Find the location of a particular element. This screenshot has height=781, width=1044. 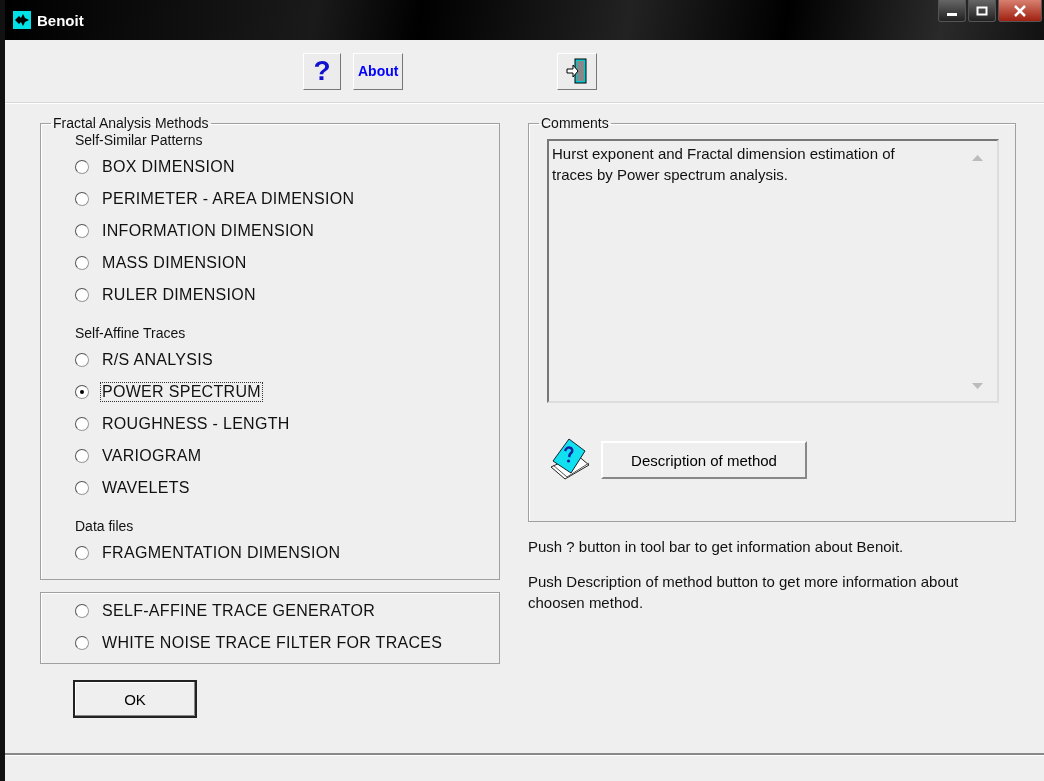

radio-option: PERIMETER - AREA DIMENSION is located at coordinates (282, 199).